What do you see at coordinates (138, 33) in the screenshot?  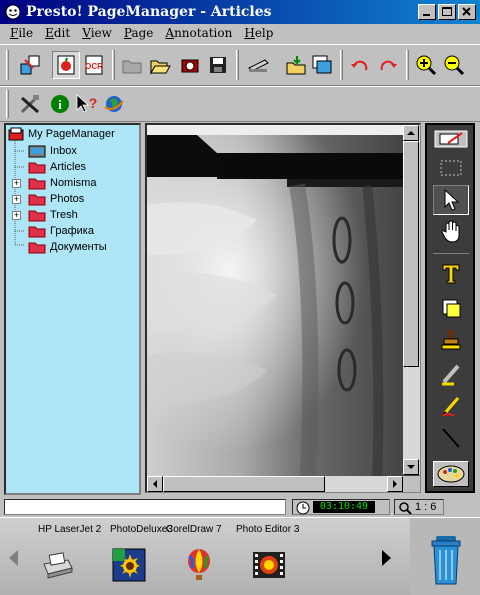 I see `menu-page: Page` at bounding box center [138, 33].